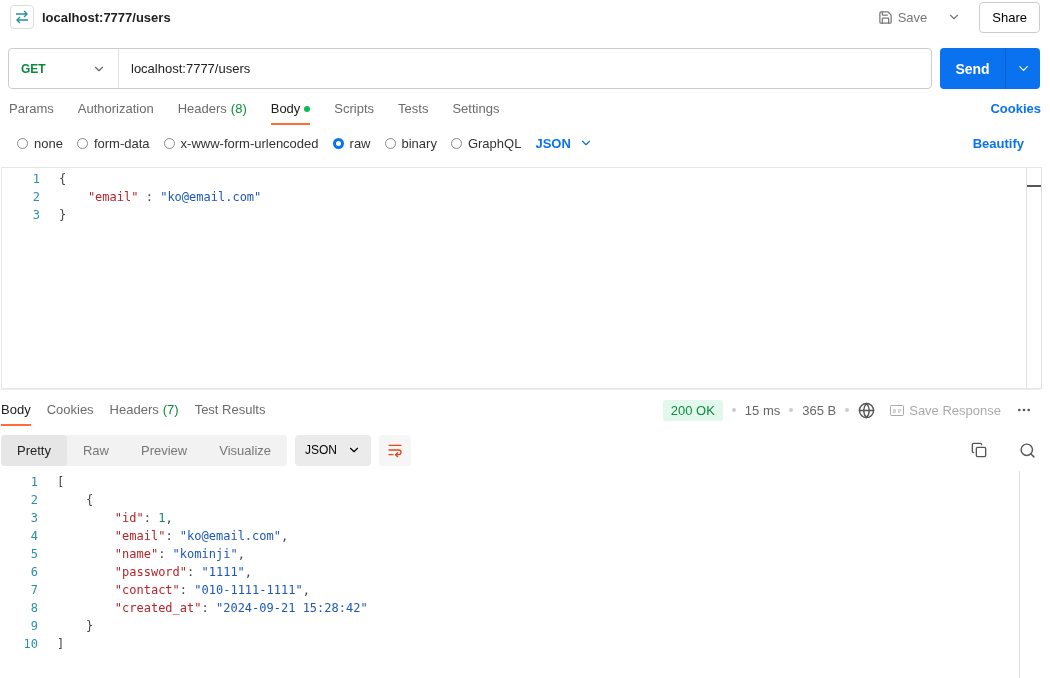  I want to click on save-button: Save, so click(902, 17).